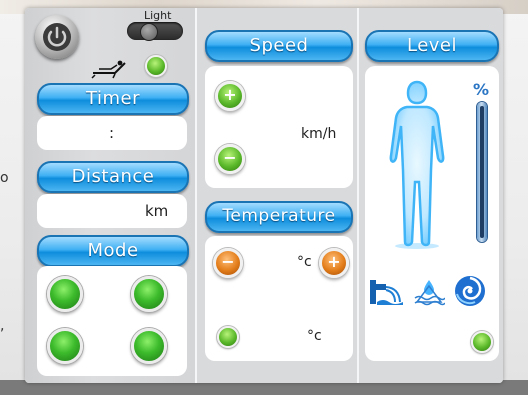 The image size is (528, 395). I want to click on power-button, so click(57, 37).